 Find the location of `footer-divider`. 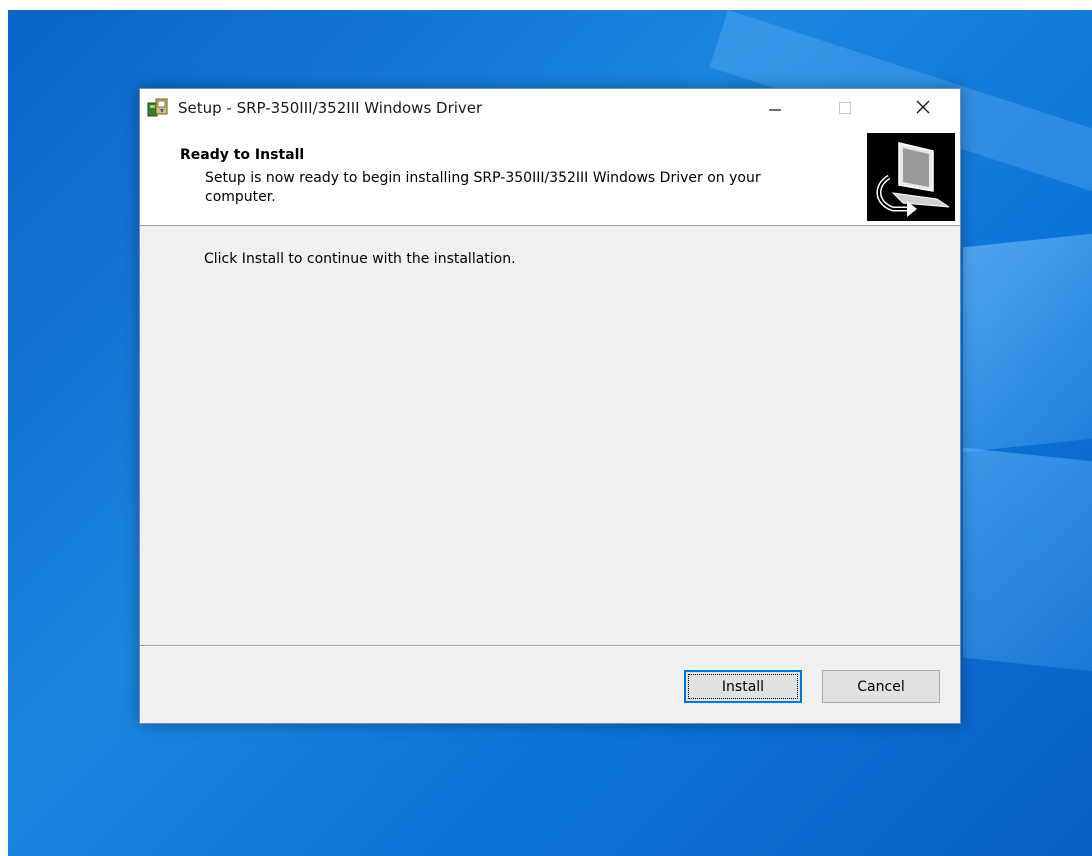

footer-divider is located at coordinates (550, 645).